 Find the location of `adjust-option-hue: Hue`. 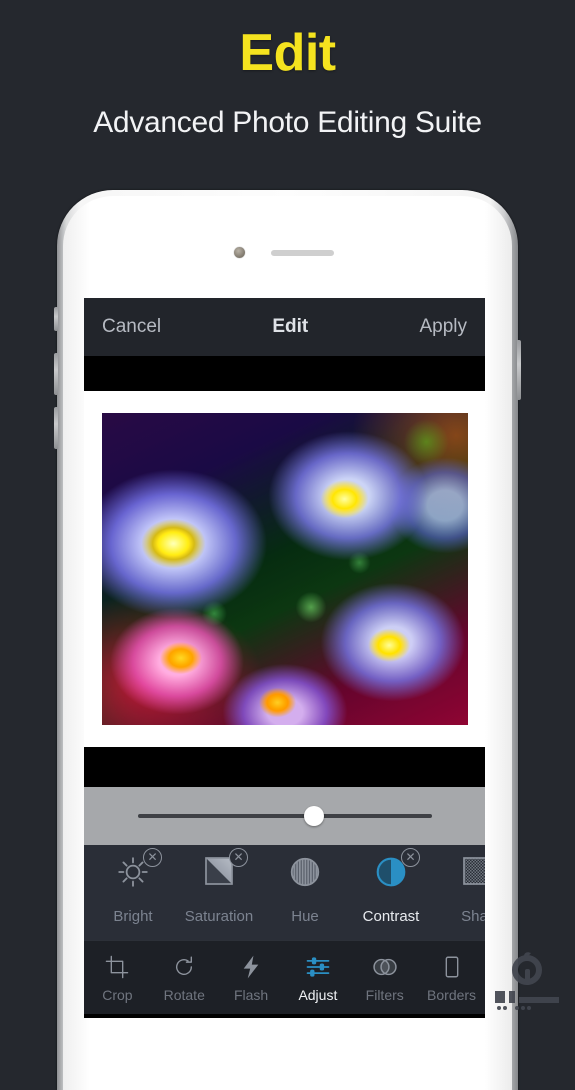

adjust-option-hue: Hue is located at coordinates (305, 890).